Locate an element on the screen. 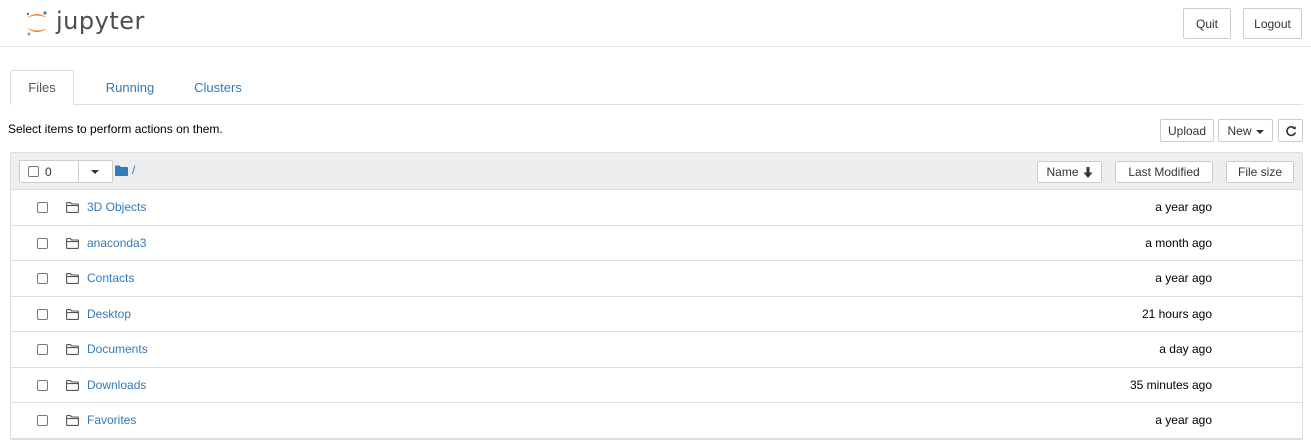 The height and width of the screenshot is (441, 1311). tab-clusters: Clusters is located at coordinates (218, 87).